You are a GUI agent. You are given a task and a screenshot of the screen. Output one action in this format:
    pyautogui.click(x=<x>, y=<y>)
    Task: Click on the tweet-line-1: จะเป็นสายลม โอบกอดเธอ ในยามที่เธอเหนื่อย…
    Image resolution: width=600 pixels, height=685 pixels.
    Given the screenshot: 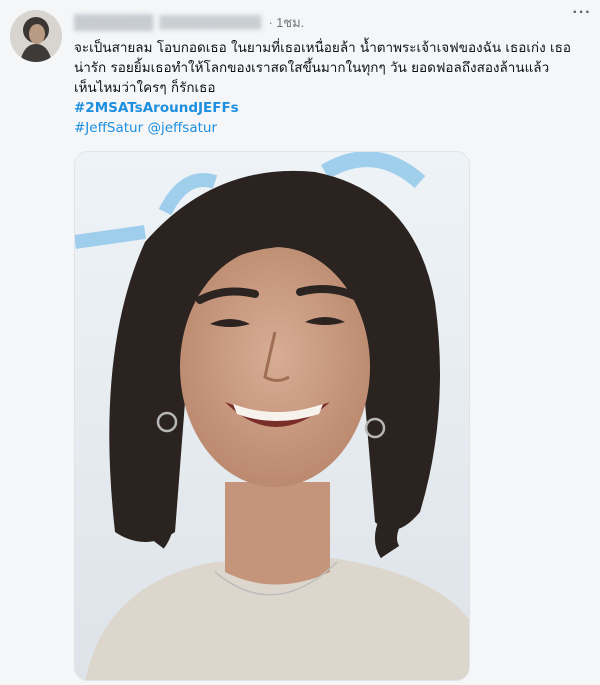 What is the action you would take?
    pyautogui.click(x=322, y=48)
    